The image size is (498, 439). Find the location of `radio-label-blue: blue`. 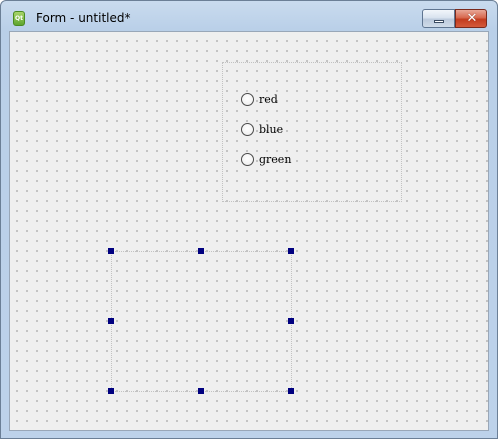

radio-label-blue: blue is located at coordinates (271, 129).